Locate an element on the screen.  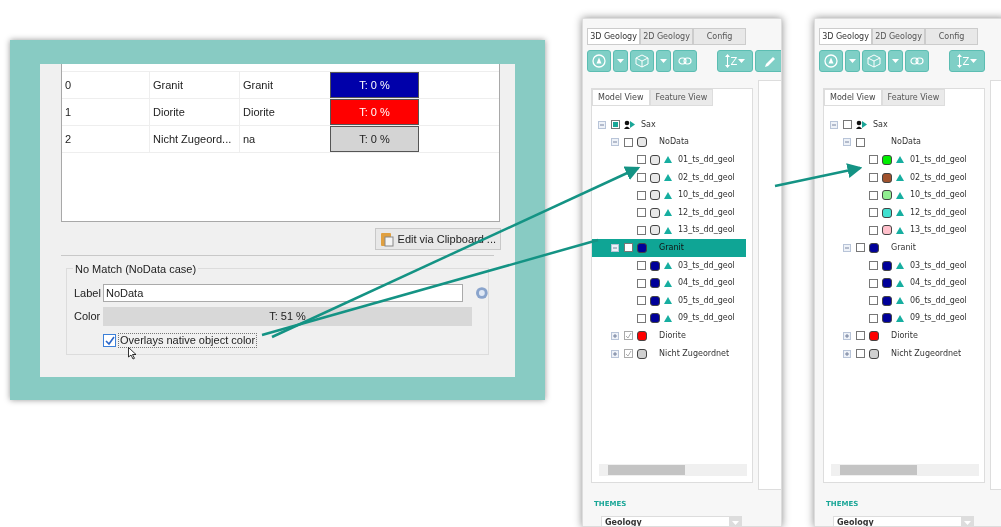
tree-label: 06_ts_dd_geol is located at coordinates (938, 300).